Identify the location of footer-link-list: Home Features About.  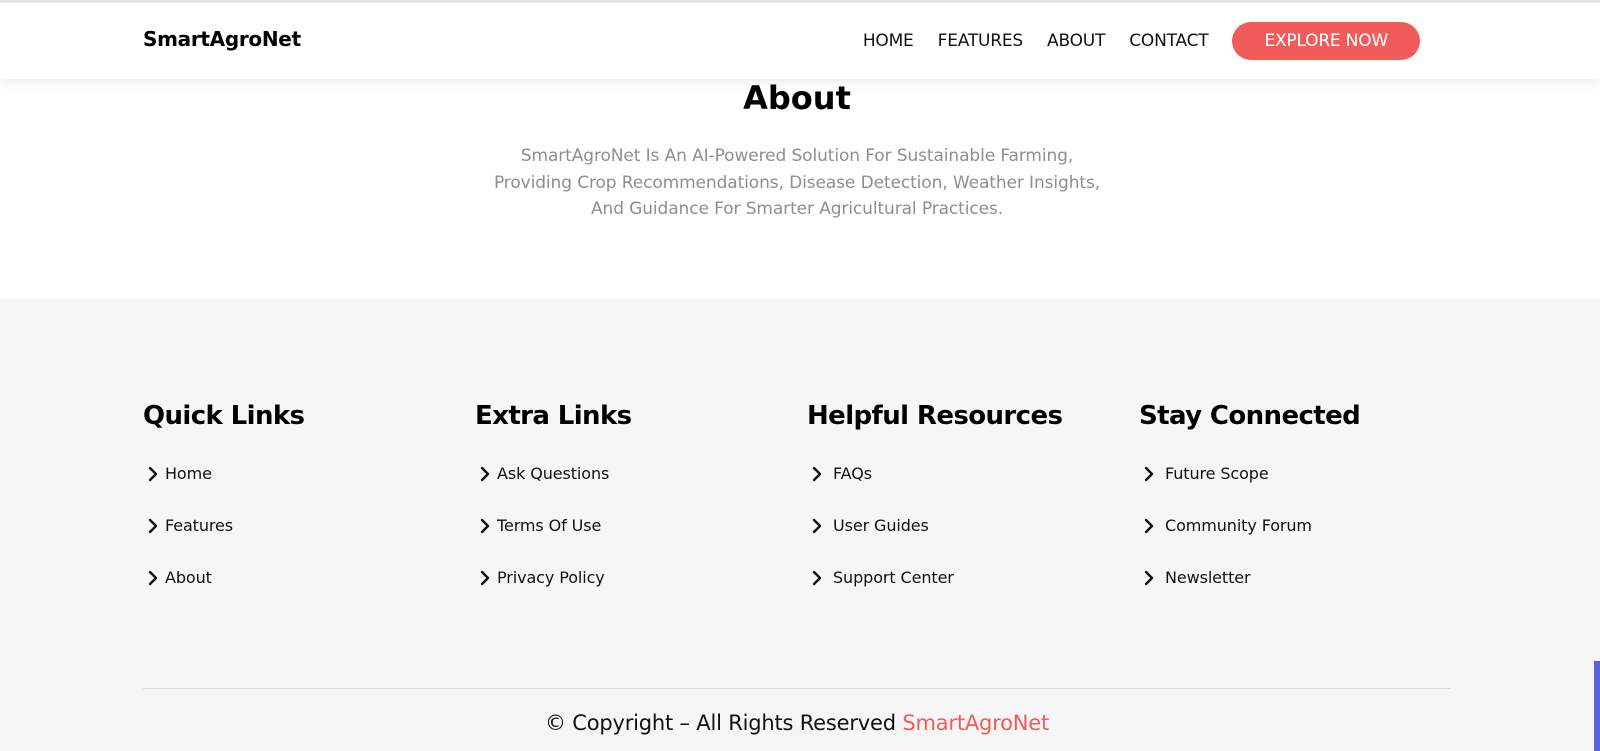
(303, 542).